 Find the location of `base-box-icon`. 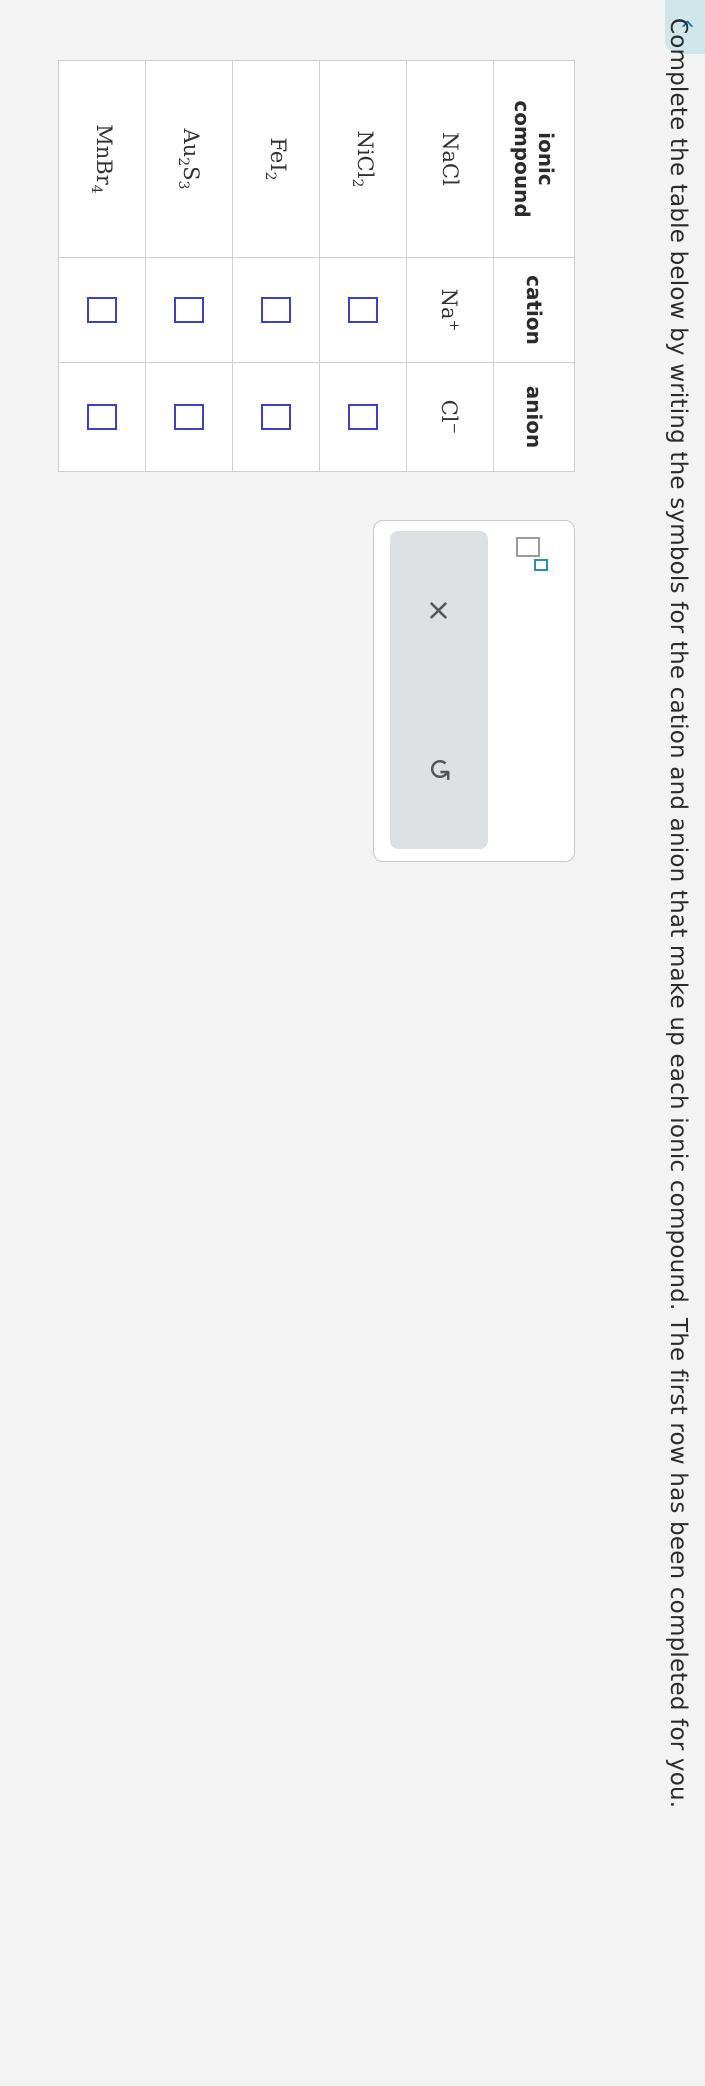

base-box-icon is located at coordinates (528, 547).